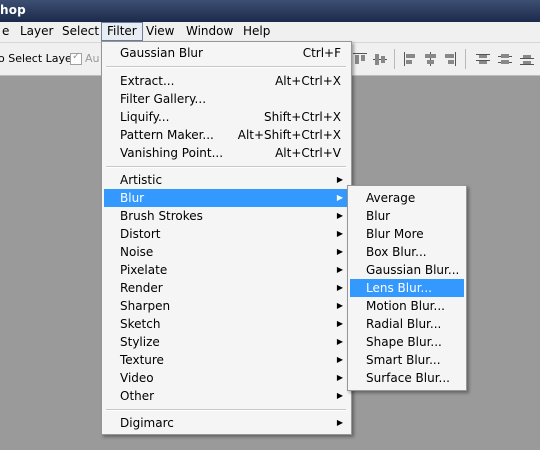 The width and height of the screenshot is (540, 450). Describe the element at coordinates (226, 306) in the screenshot. I see `filter-group-sharpen: Sharpen ▶` at that location.